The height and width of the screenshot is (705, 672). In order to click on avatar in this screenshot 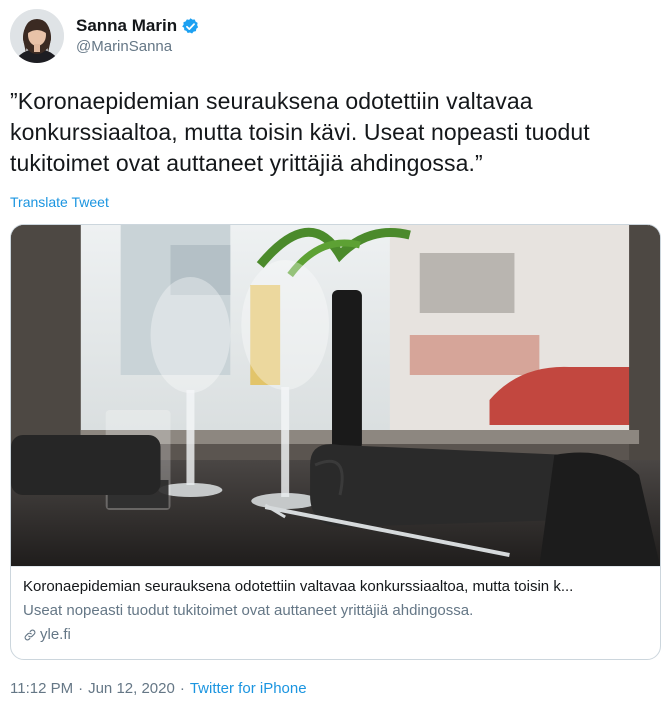, I will do `click(37, 36)`.